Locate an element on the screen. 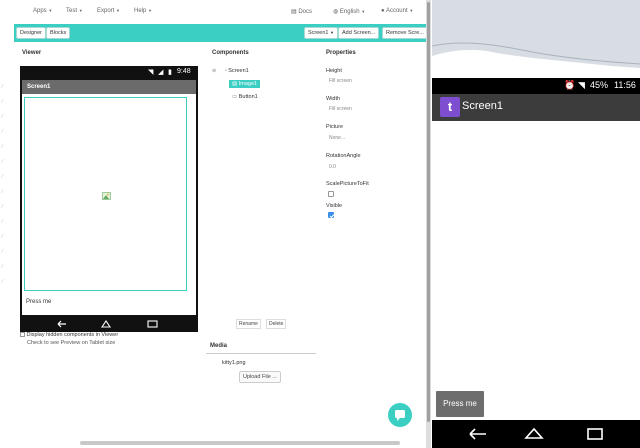 This screenshot has width=640, height=448. docs-label: Docs is located at coordinates (305, 12).